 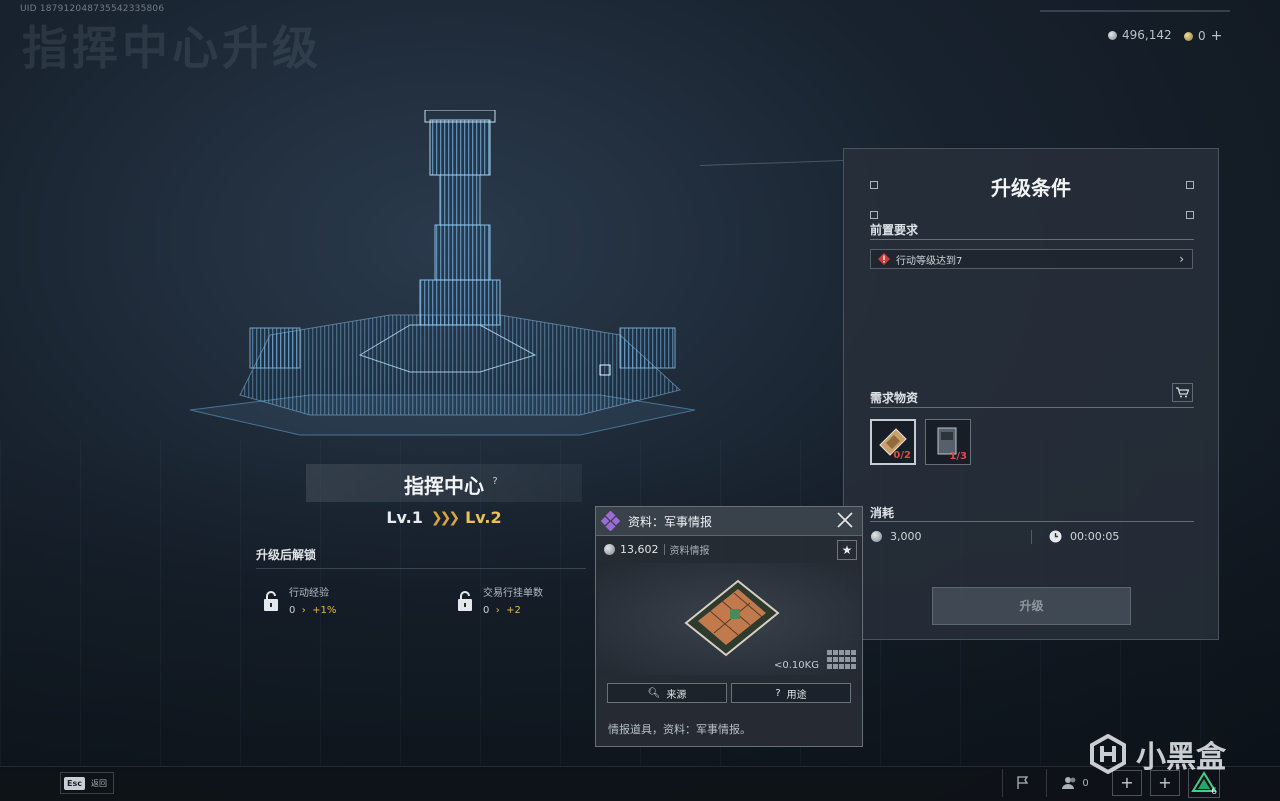 I want to click on cart-button, so click(x=1182, y=392).